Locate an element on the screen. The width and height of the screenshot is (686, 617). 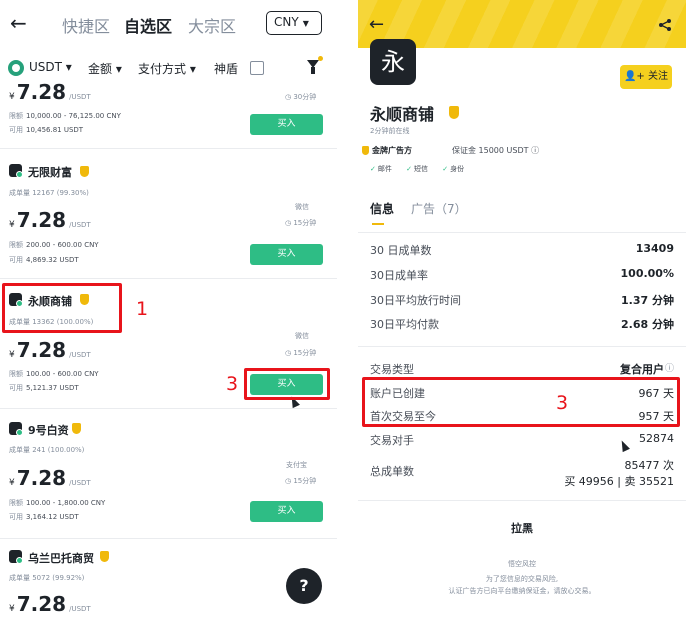
detail-label: 交易对手 is located at coordinates (392, 440).